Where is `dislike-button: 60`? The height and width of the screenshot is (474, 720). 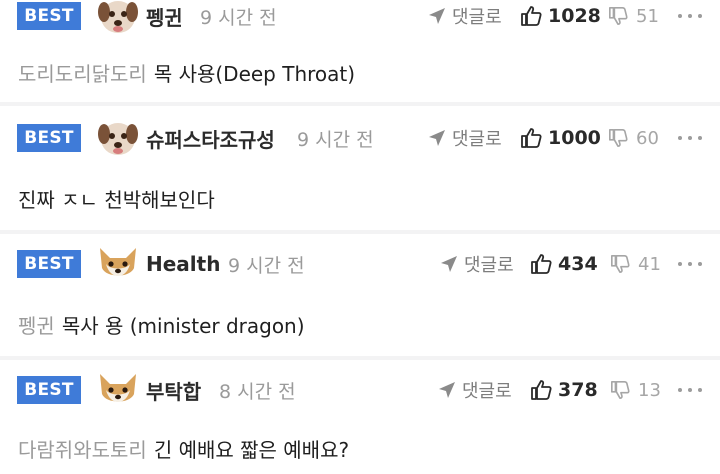 dislike-button: 60 is located at coordinates (633, 138).